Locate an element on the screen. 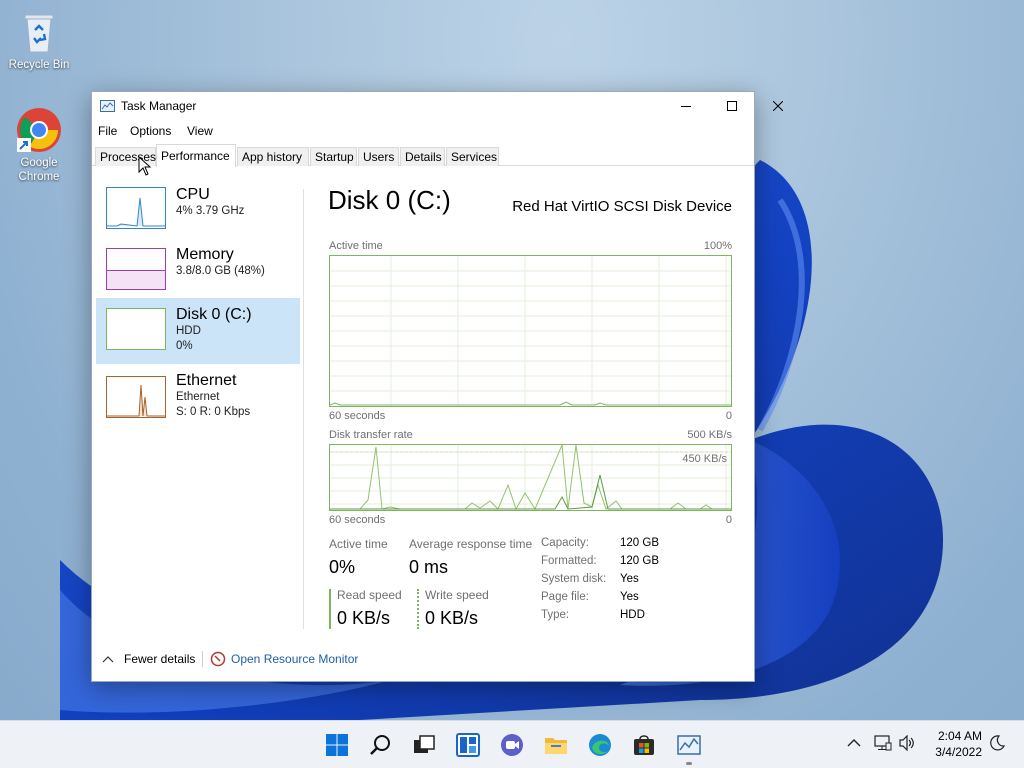  chrome-icon is located at coordinates (39, 130).